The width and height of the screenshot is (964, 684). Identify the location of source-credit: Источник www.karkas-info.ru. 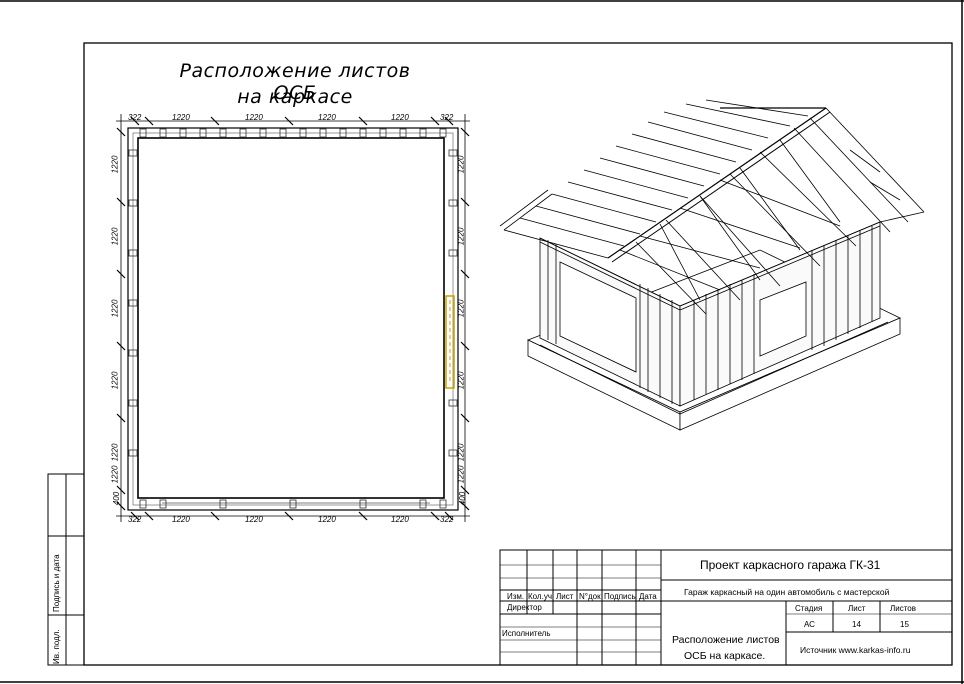
(855, 650).